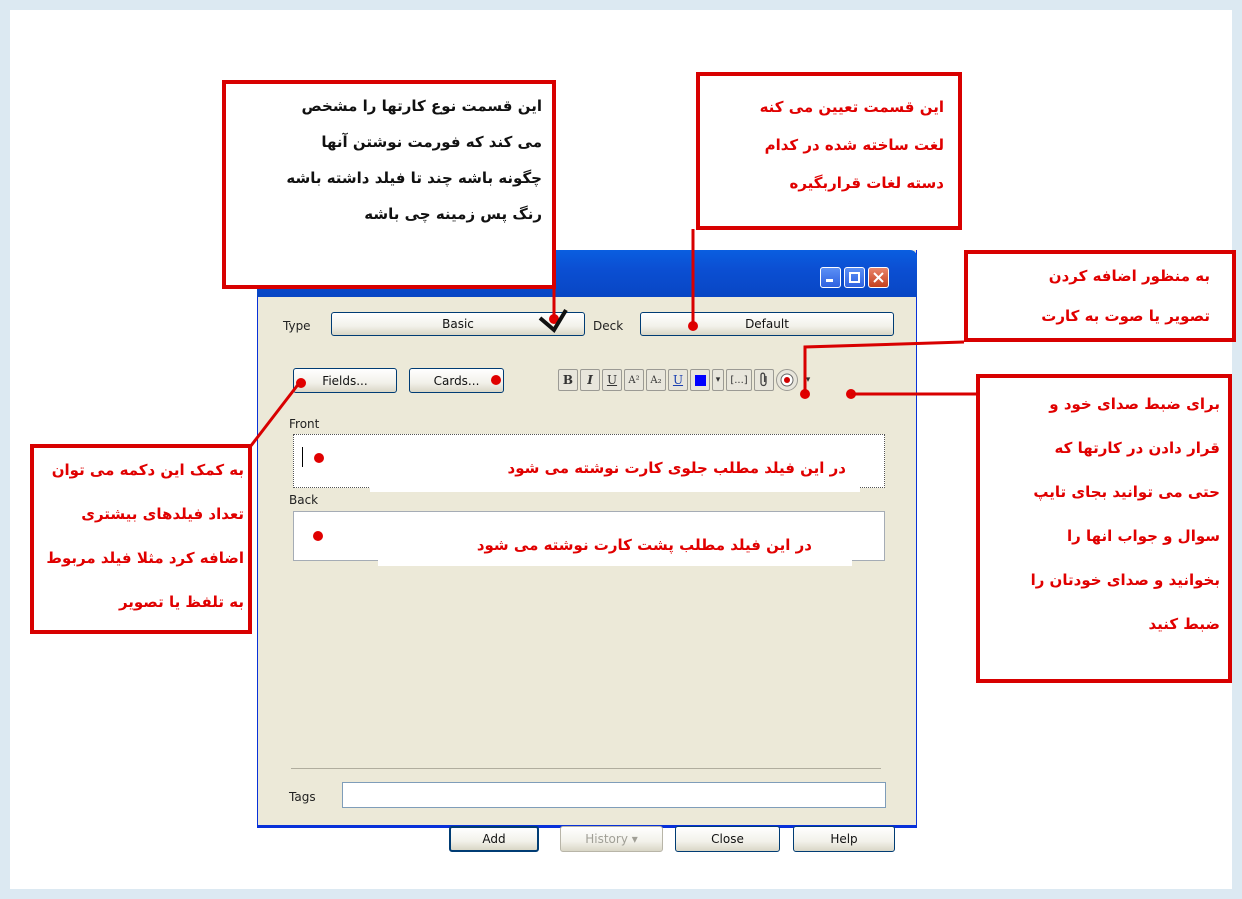  What do you see at coordinates (614, 795) in the screenshot?
I see `tags-input` at bounding box center [614, 795].